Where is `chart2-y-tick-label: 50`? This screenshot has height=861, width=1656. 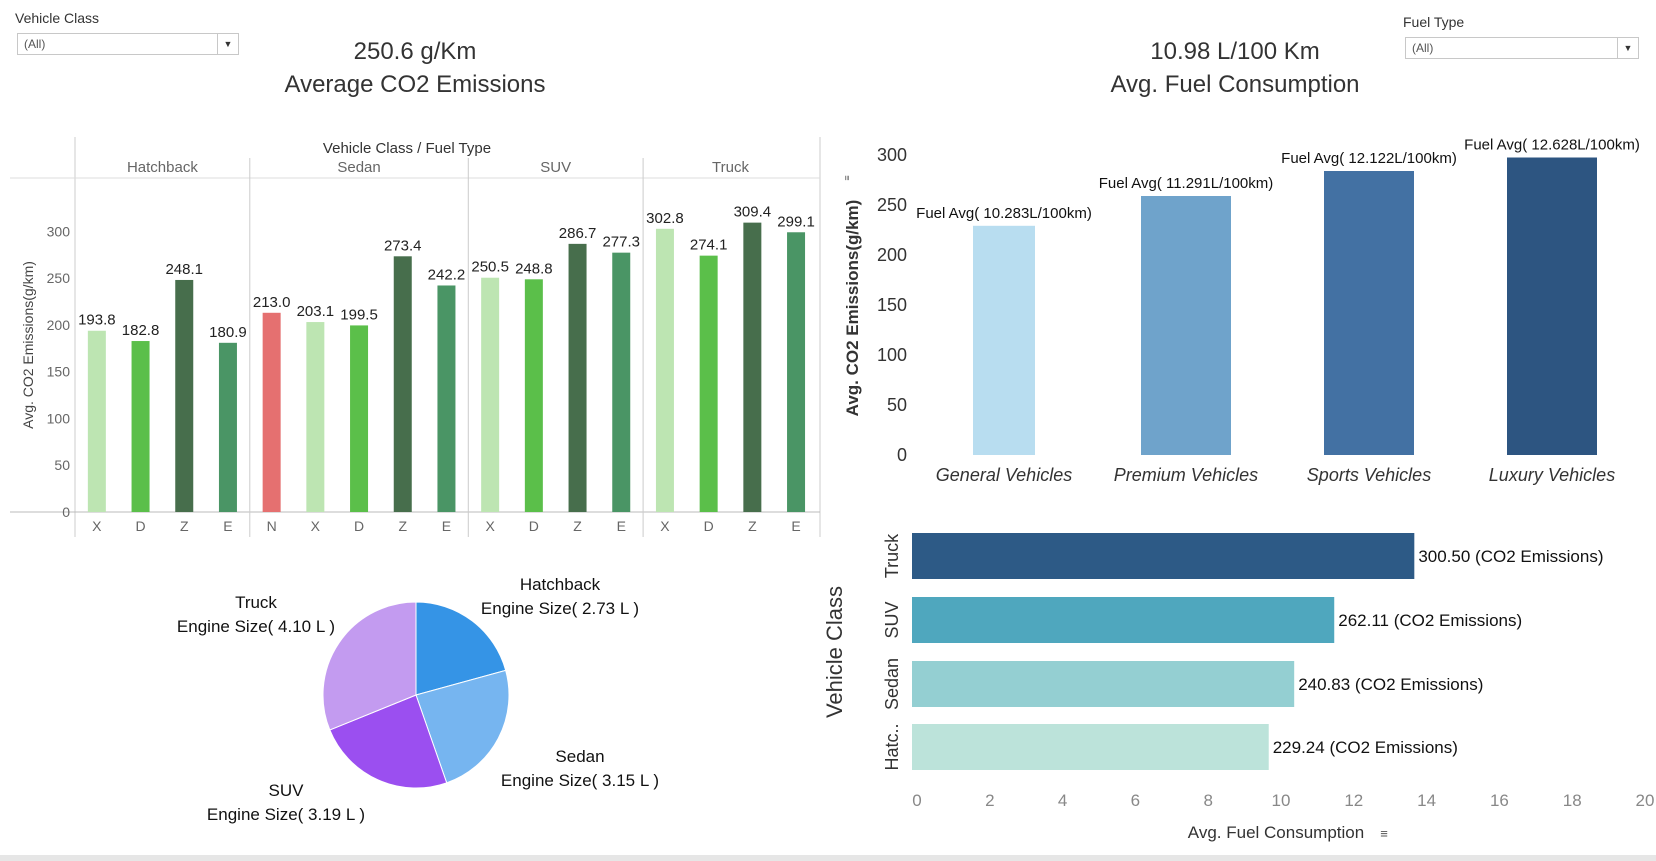 chart2-y-tick-label: 50 is located at coordinates (897, 405).